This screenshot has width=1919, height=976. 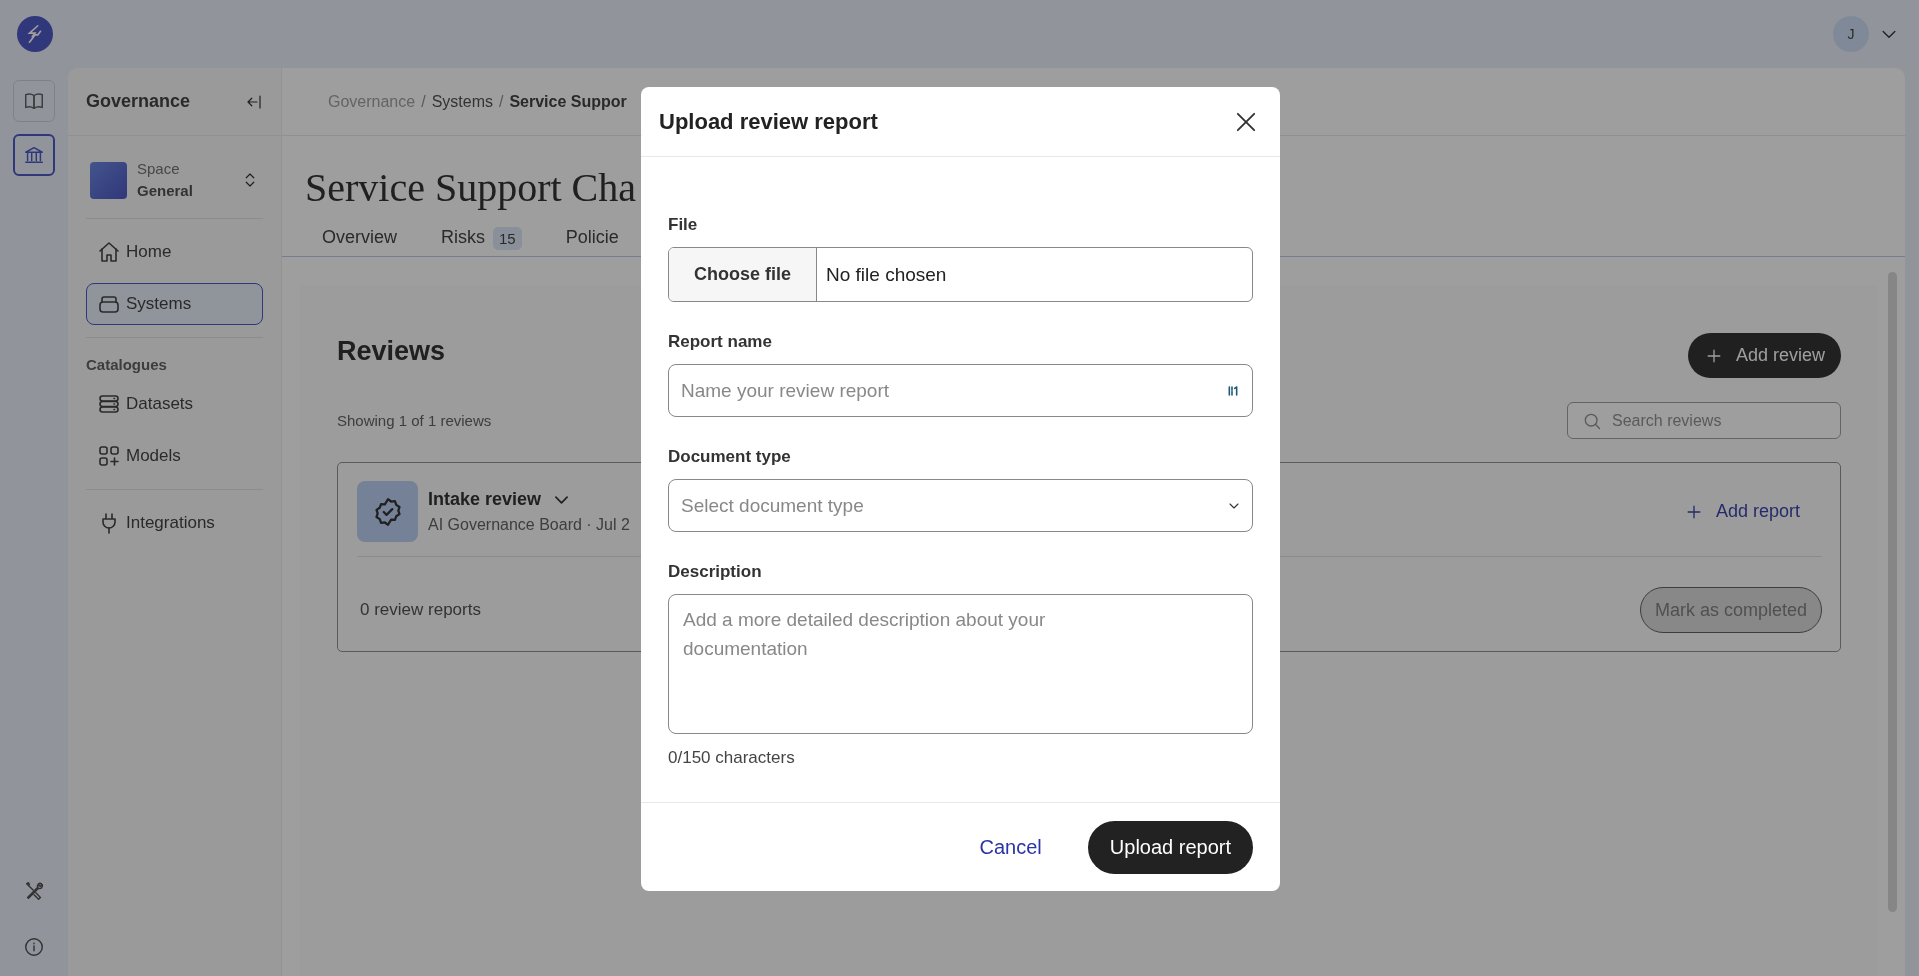 I want to click on search-field: Search reviews, so click(x=1704, y=420).